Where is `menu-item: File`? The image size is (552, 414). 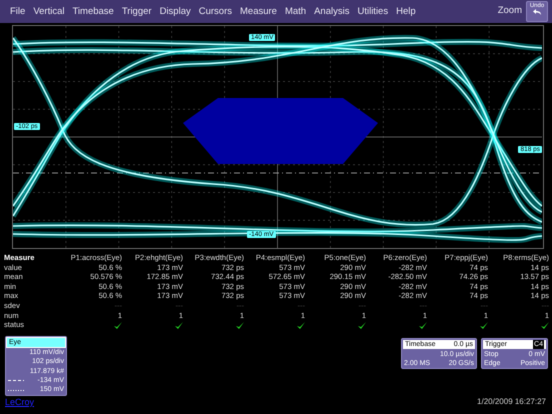
menu-item: File is located at coordinates (18, 11).